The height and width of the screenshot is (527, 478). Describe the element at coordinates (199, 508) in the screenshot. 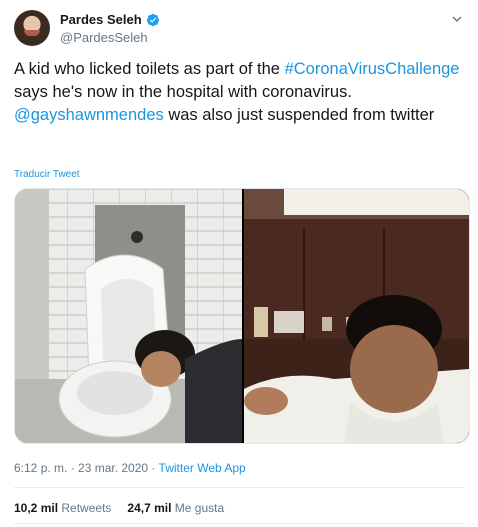

I see `likes-label: Me gusta` at that location.